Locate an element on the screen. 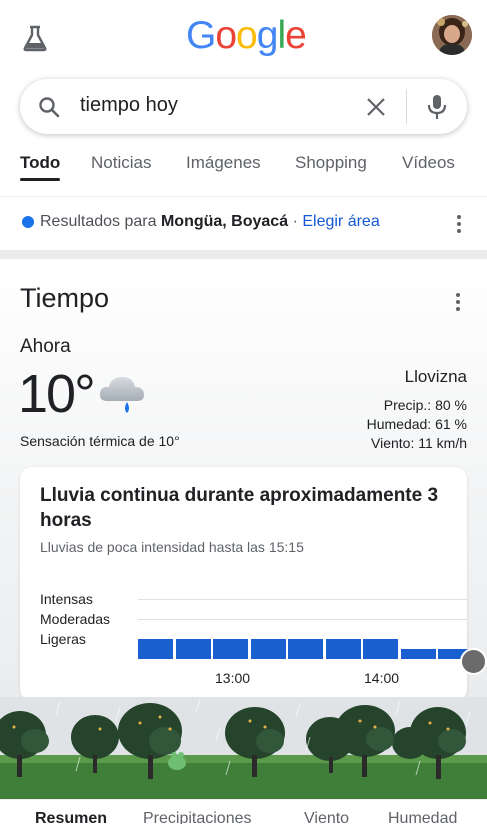  tab-noticias: Noticias is located at coordinates (121, 163).